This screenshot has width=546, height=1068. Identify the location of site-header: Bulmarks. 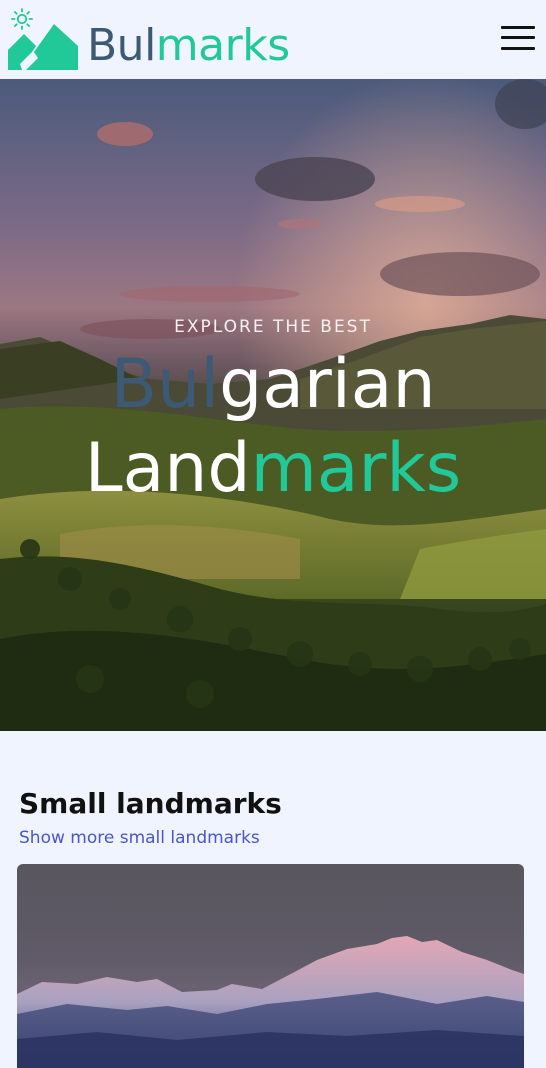
(273, 39).